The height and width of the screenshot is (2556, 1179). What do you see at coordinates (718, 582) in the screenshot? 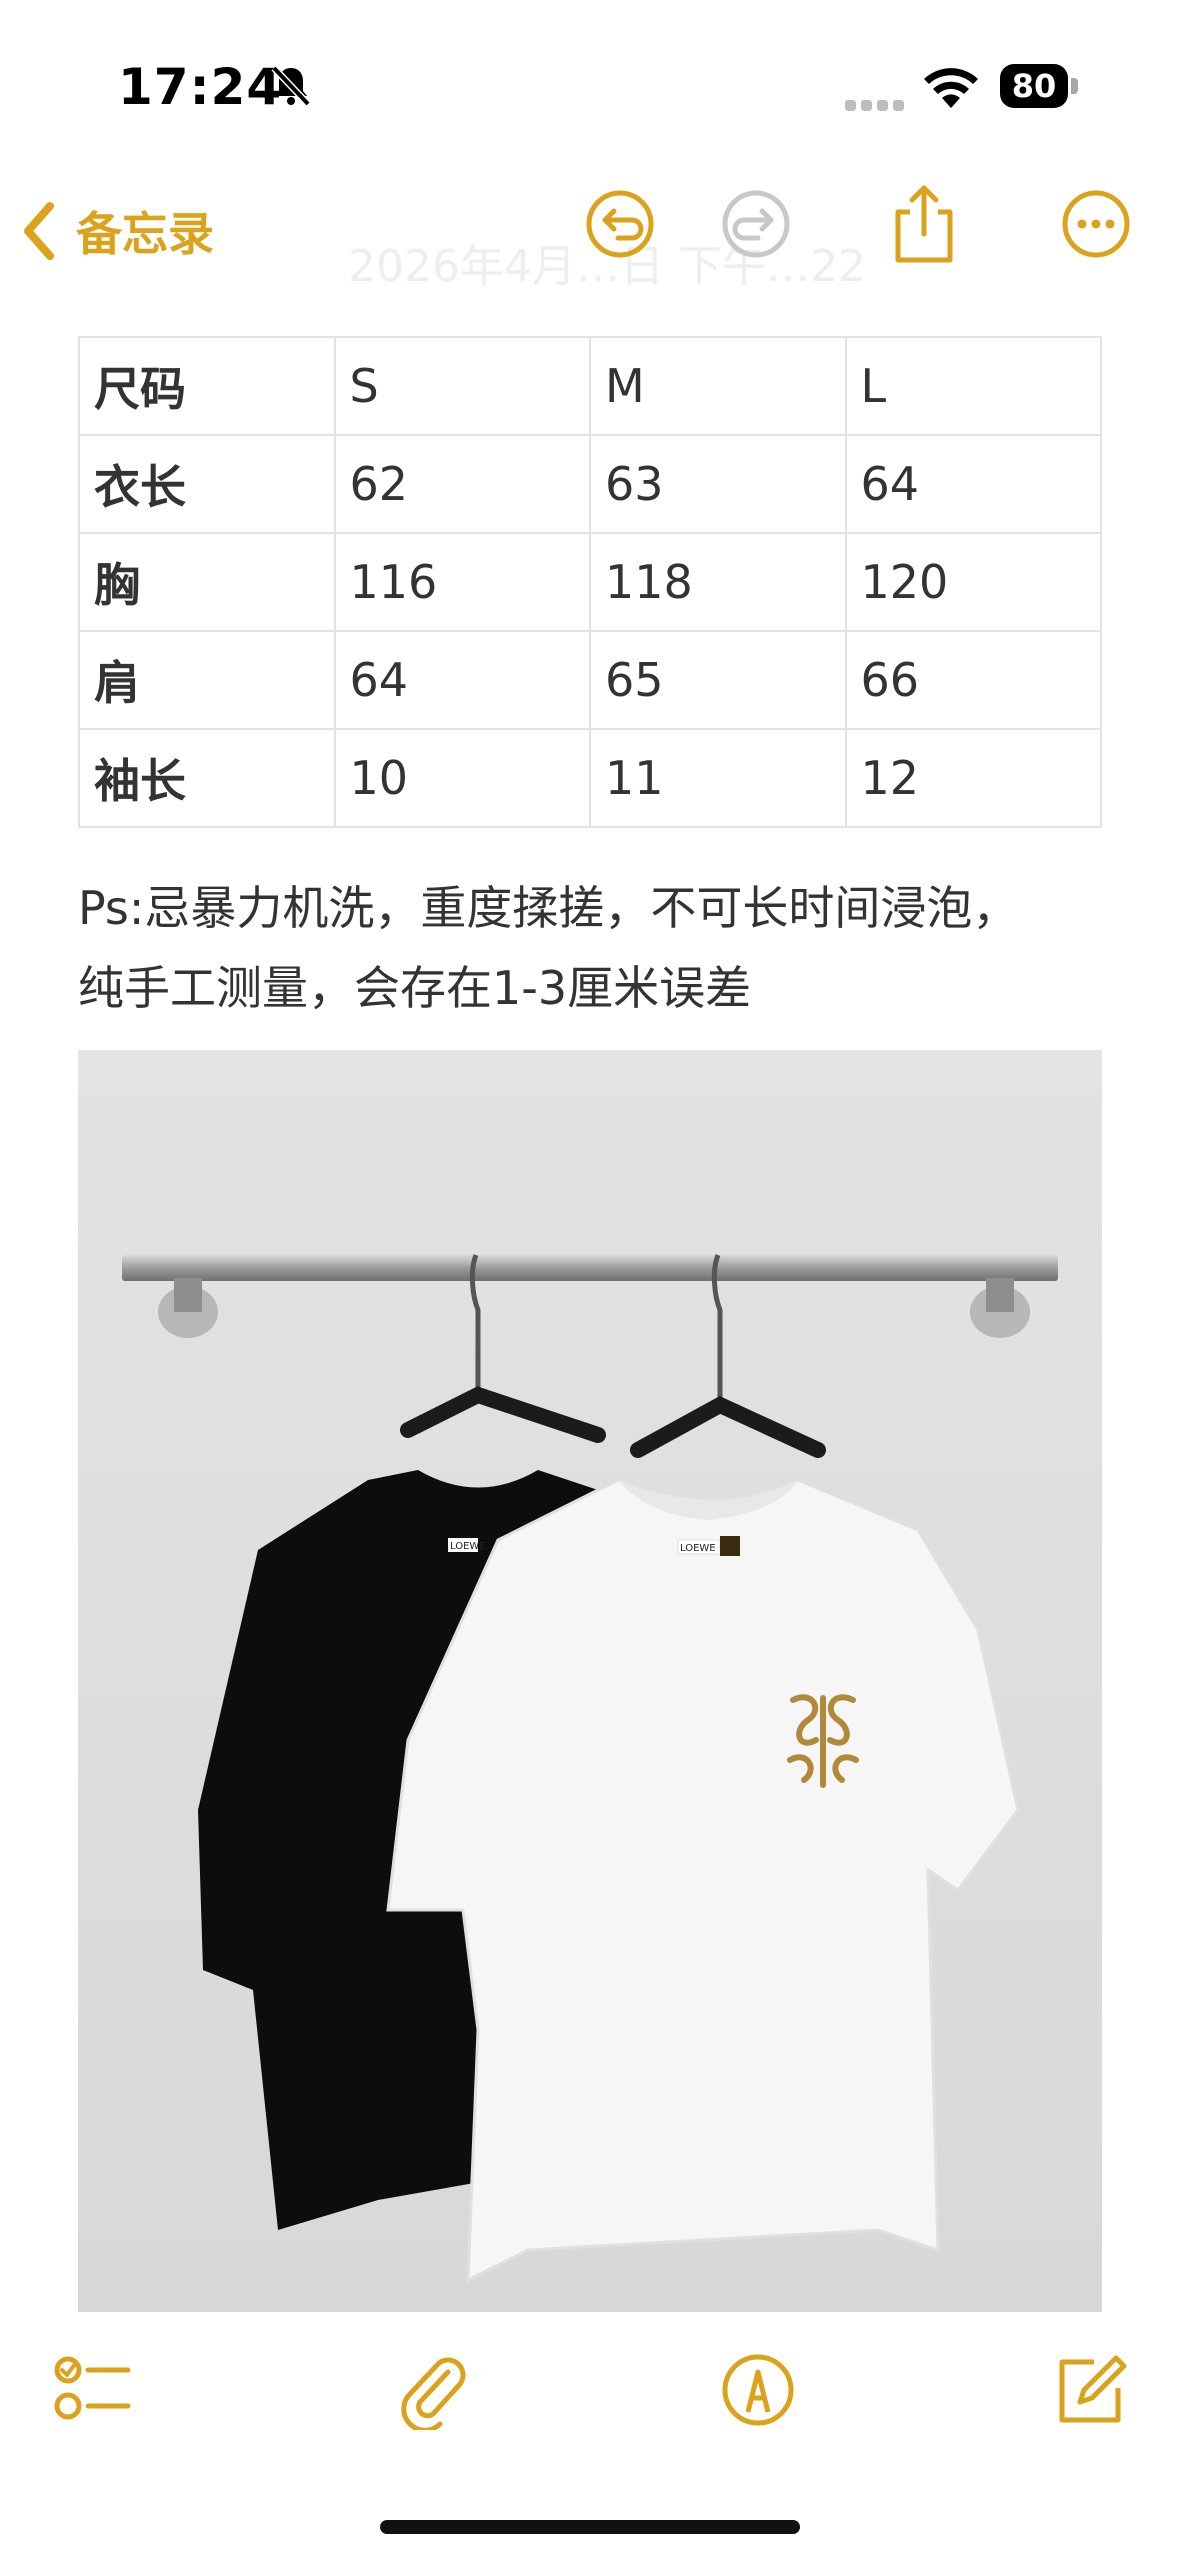
I see `table-cell: 118` at bounding box center [718, 582].